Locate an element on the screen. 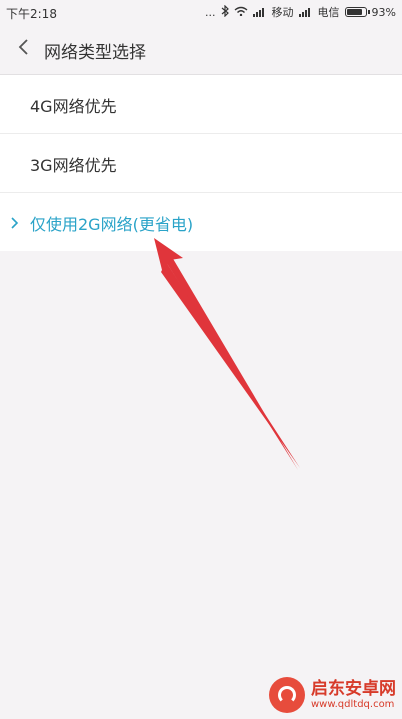 This screenshot has width=402, height=719. chevron-right-icon is located at coordinates (15, 222).